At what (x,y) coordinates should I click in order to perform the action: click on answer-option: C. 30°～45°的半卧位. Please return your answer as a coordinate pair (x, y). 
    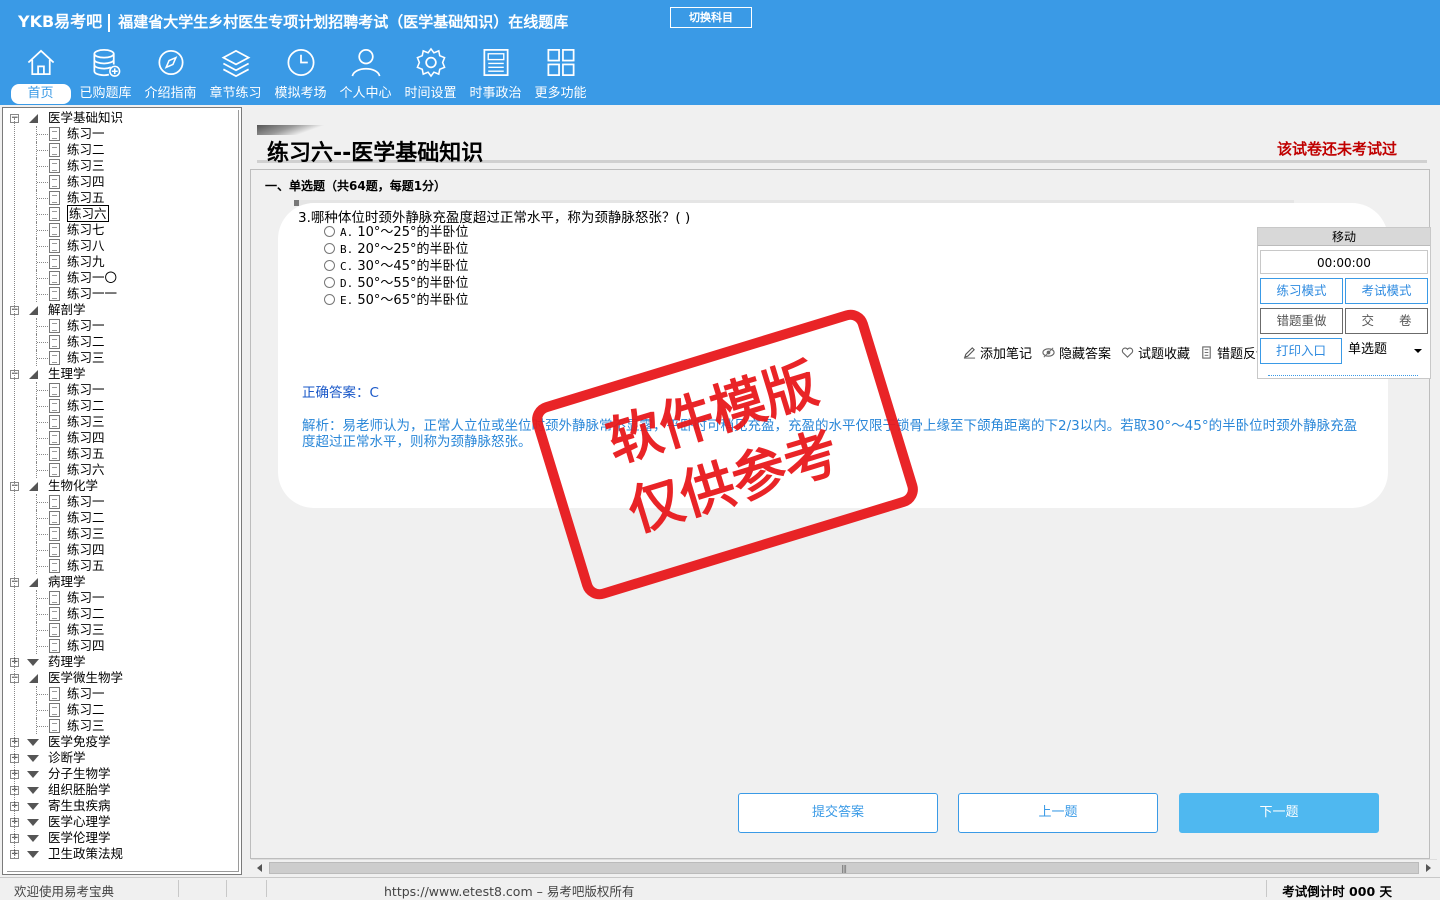
    Looking at the image, I should click on (396, 266).